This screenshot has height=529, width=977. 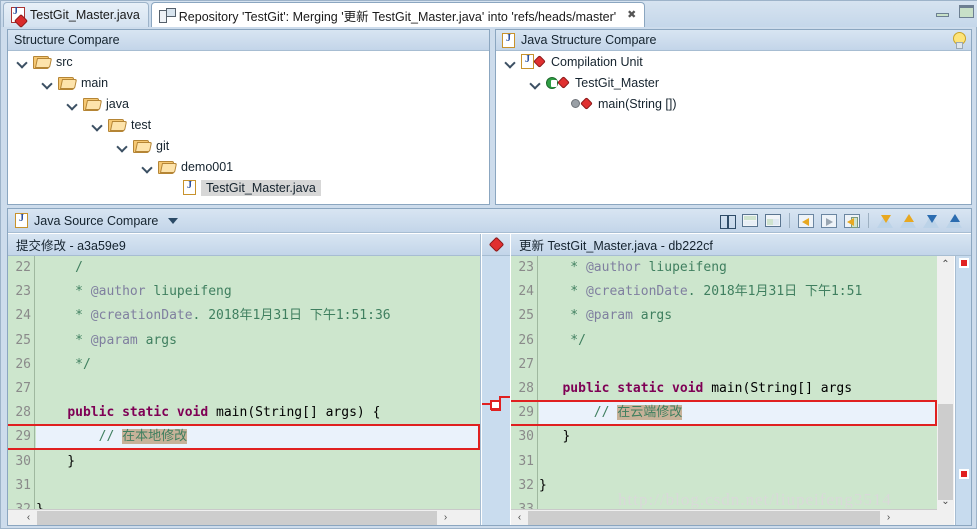 I want to click on lightbulb-icon, so click(x=959, y=40).